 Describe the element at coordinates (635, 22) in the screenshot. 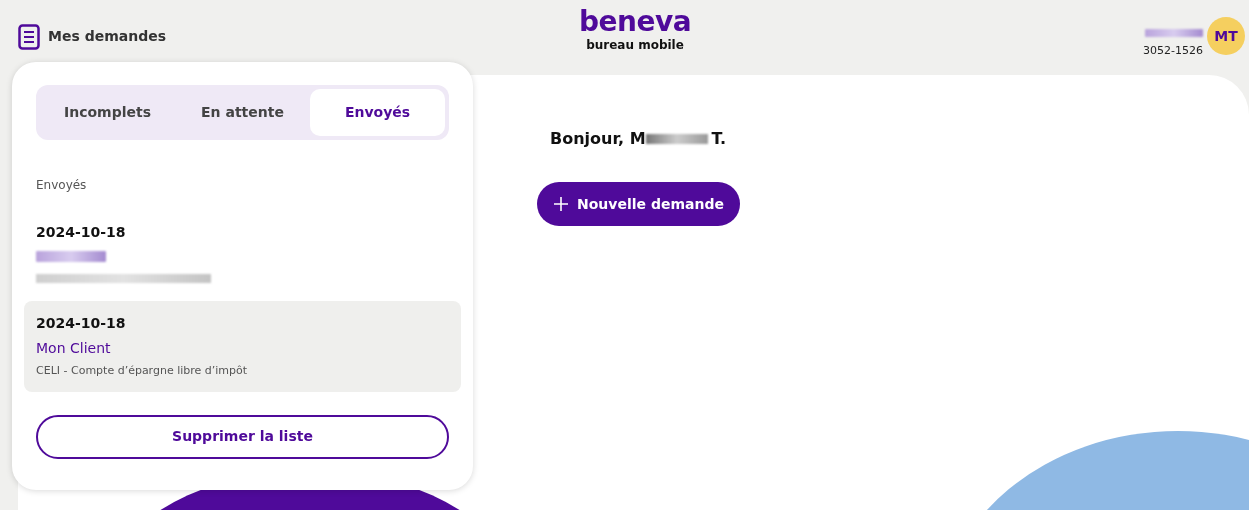

I see `logo: beneva` at that location.